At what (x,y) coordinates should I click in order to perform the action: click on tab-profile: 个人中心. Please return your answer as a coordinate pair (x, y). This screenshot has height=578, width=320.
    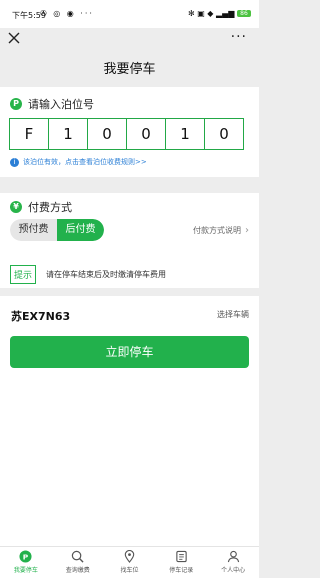
    Looking at the image, I should click on (233, 562).